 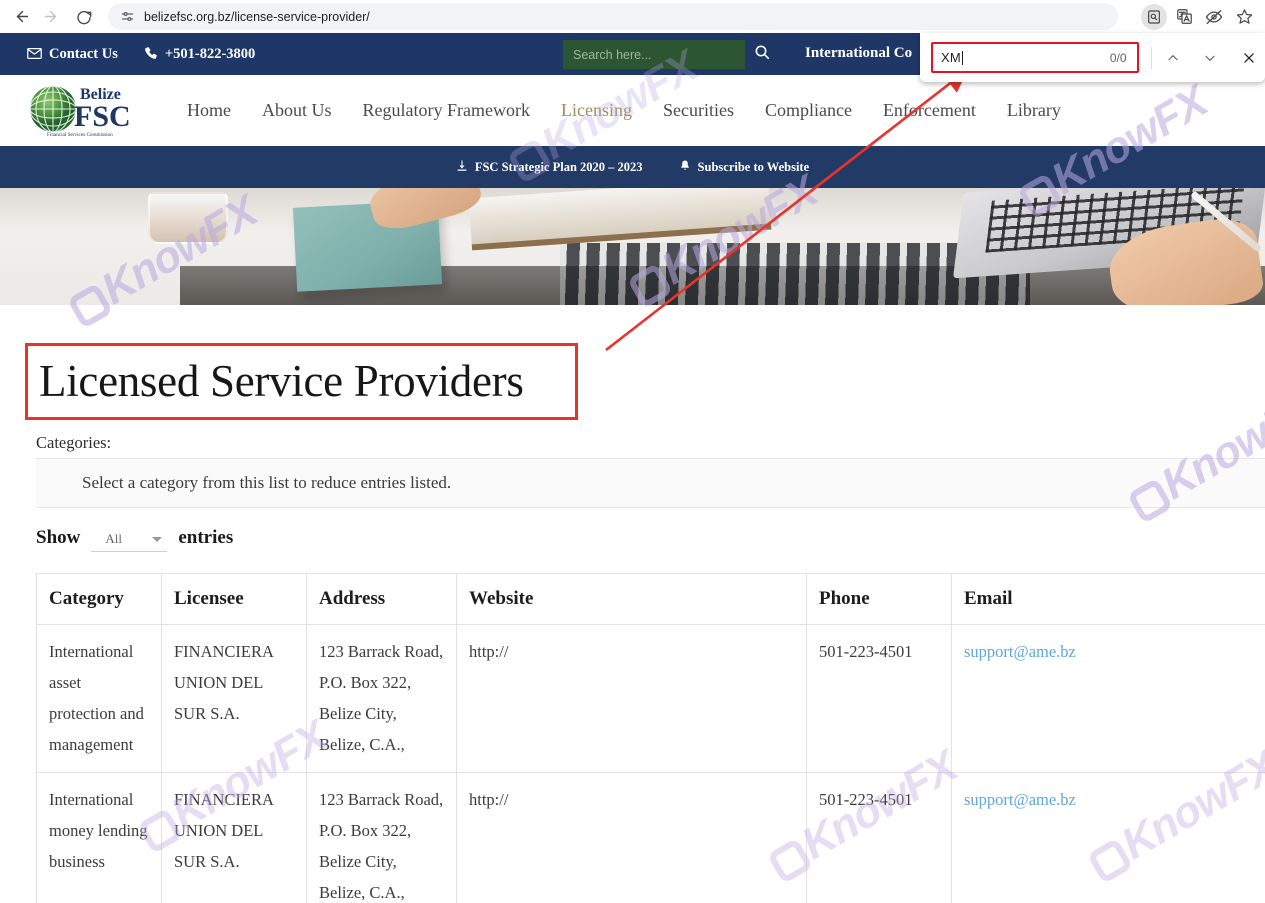 I want to click on find-query-text: XM, so click(x=951, y=57).